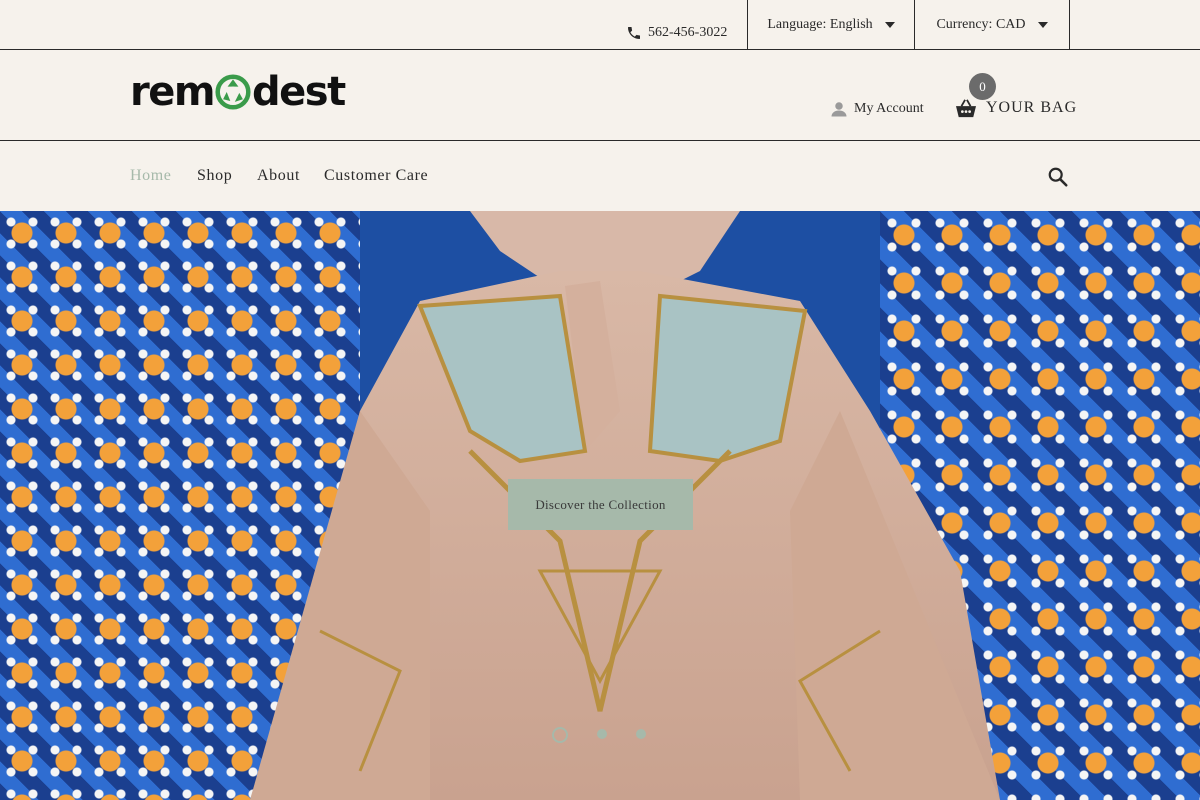  I want to click on recycle-icon, so click(233, 92).